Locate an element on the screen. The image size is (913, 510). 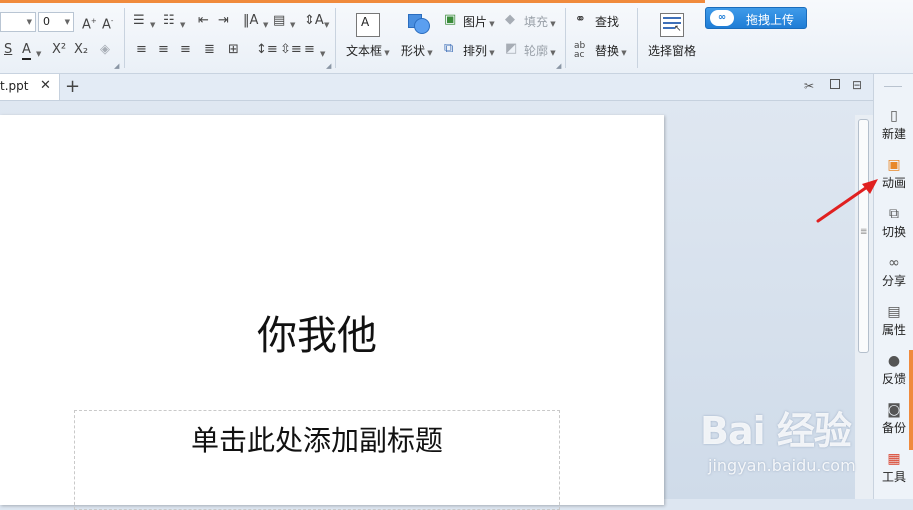
selection-pane-icon: ↖ is located at coordinates (672, 25).